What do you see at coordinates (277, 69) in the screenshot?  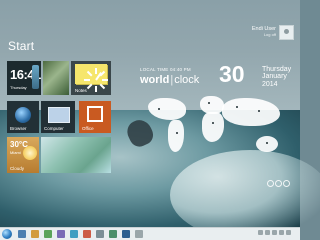 I see `calendar-weekday: Thursday` at bounding box center [277, 69].